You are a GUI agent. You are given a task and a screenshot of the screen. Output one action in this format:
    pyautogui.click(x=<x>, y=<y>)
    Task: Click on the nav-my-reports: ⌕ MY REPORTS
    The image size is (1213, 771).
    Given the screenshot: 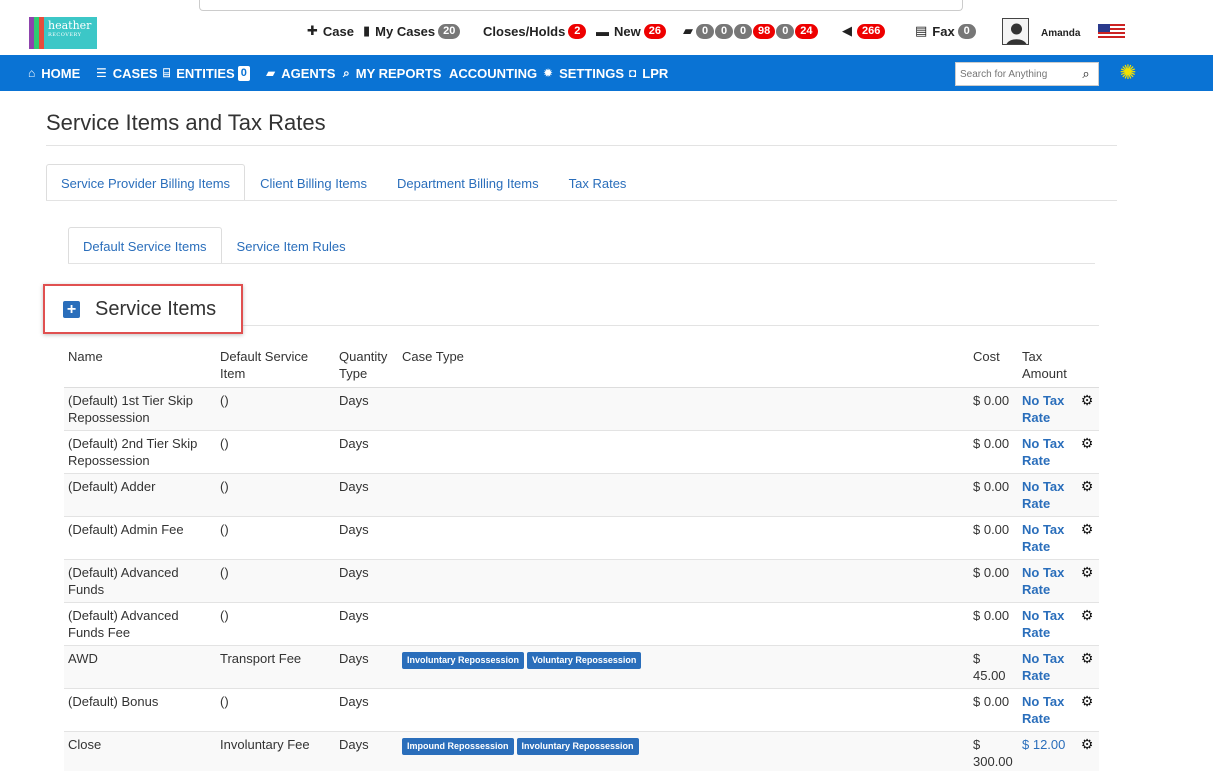 What is the action you would take?
    pyautogui.click(x=392, y=73)
    